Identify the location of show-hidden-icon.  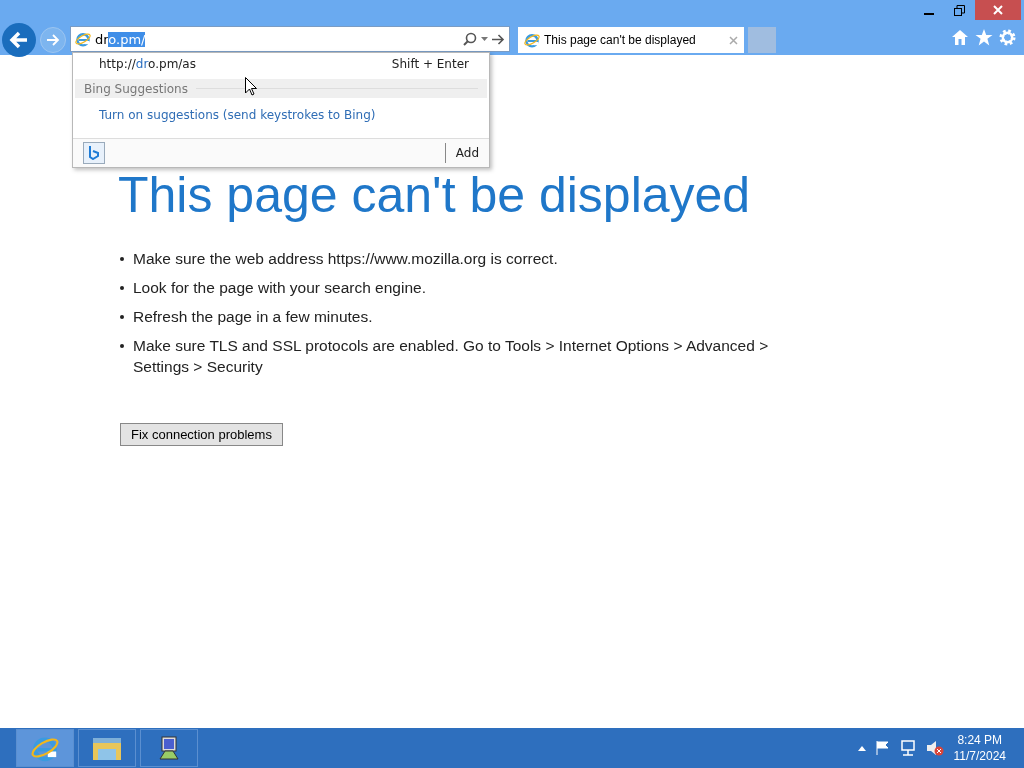
(861, 748).